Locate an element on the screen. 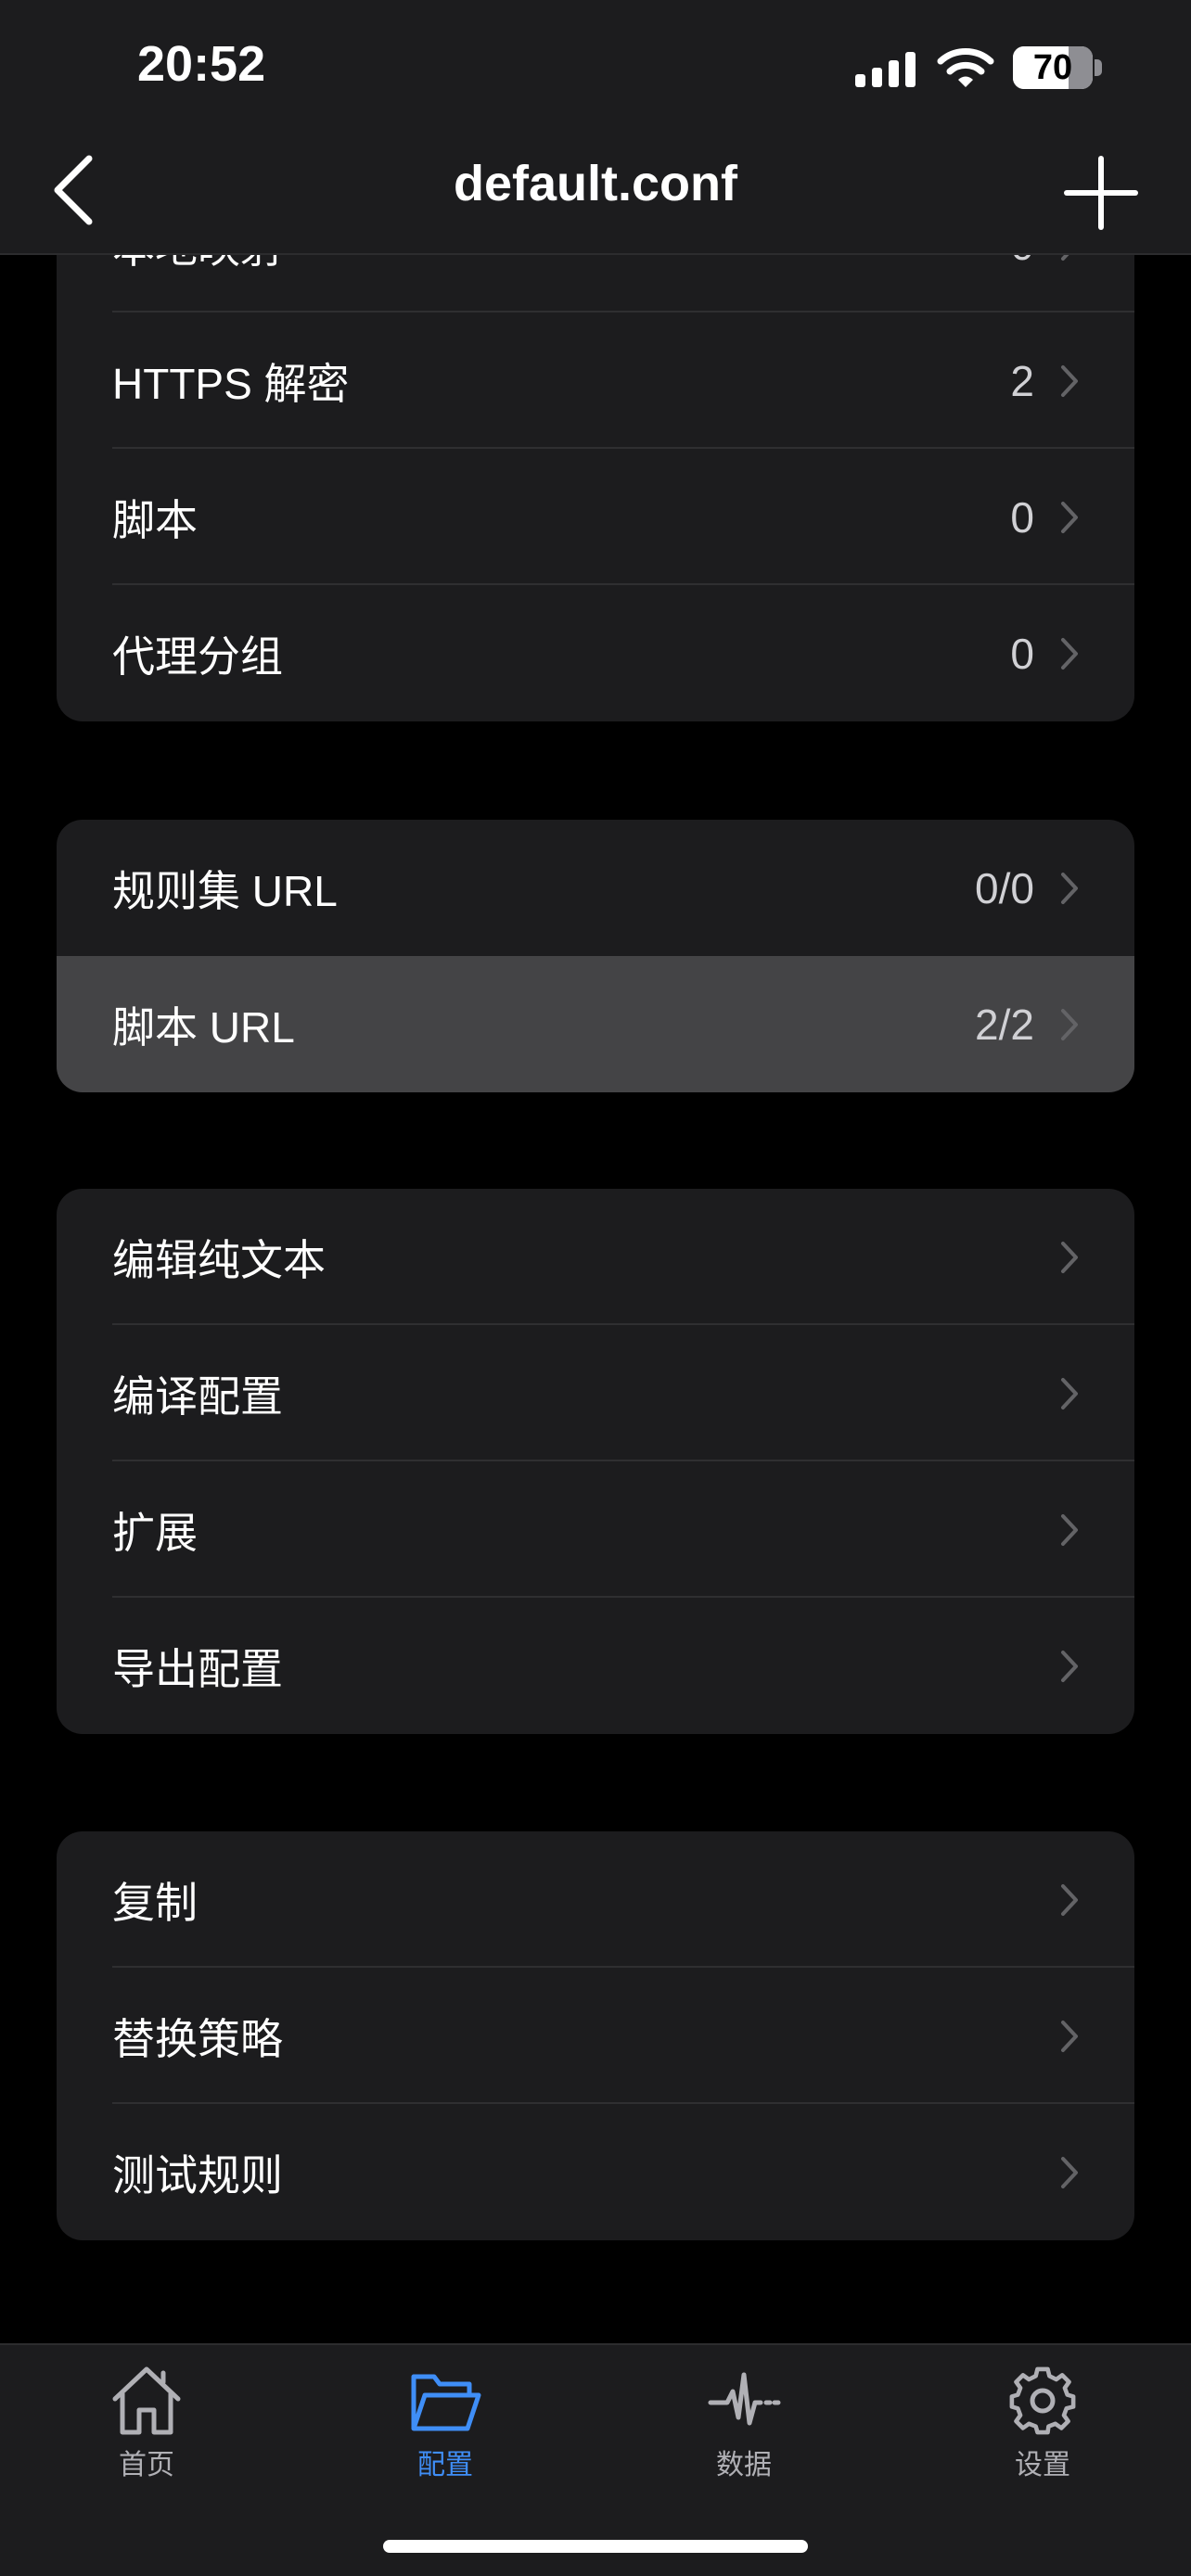 The image size is (1191, 2576). row-value: 2 is located at coordinates (1022, 380).